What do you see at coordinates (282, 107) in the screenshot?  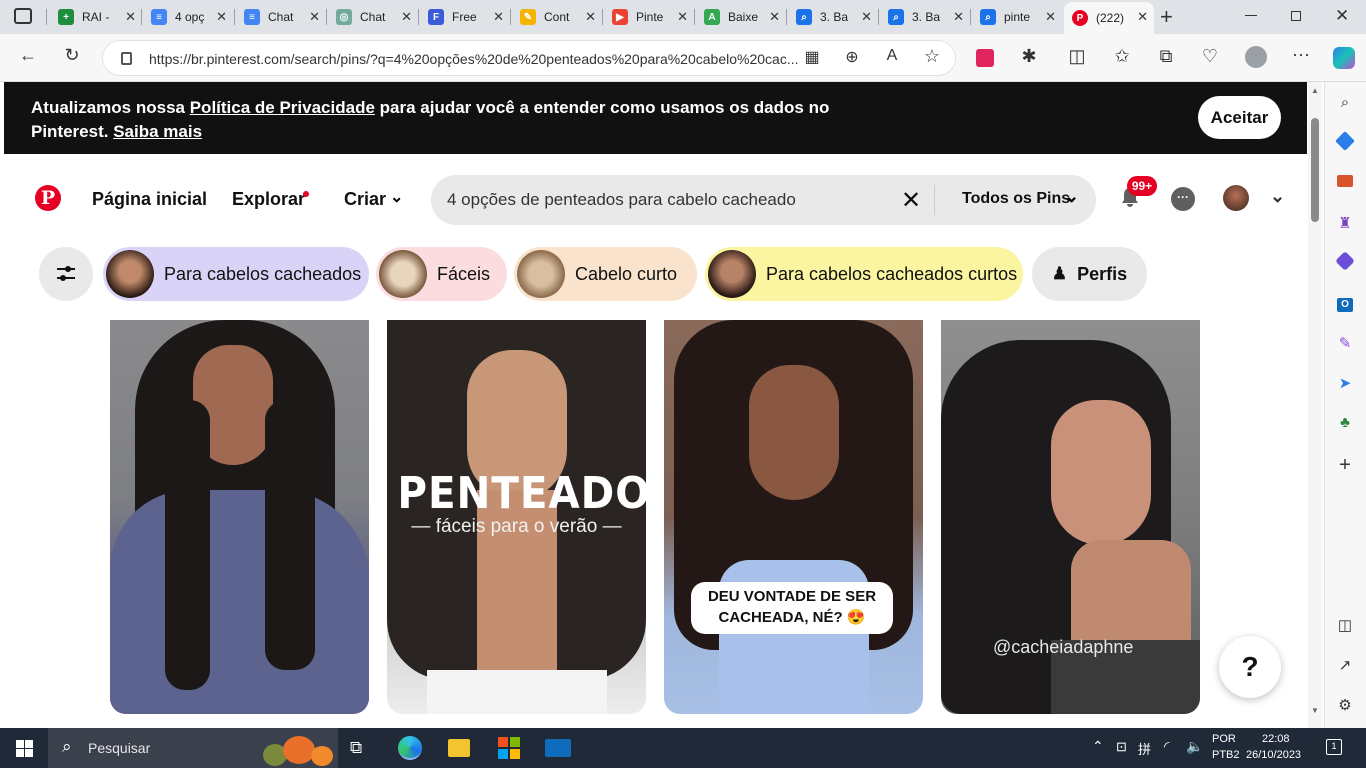 I see `privacy-policy-link: Política de Privacidade` at bounding box center [282, 107].